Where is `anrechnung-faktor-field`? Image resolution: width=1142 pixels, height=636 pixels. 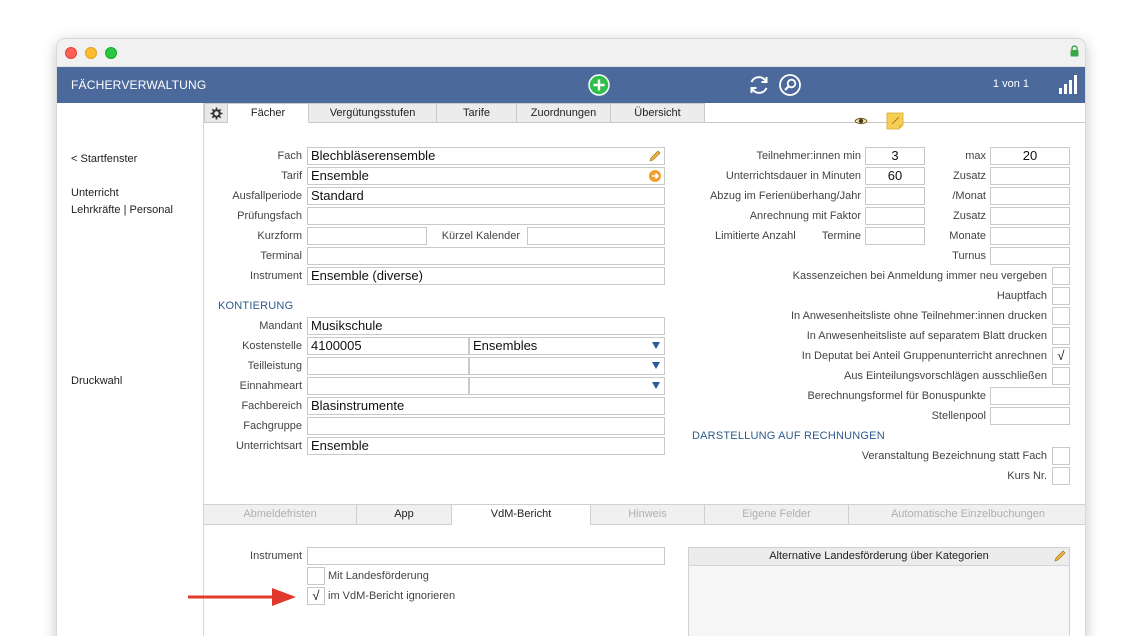
anrechnung-faktor-field is located at coordinates (895, 216).